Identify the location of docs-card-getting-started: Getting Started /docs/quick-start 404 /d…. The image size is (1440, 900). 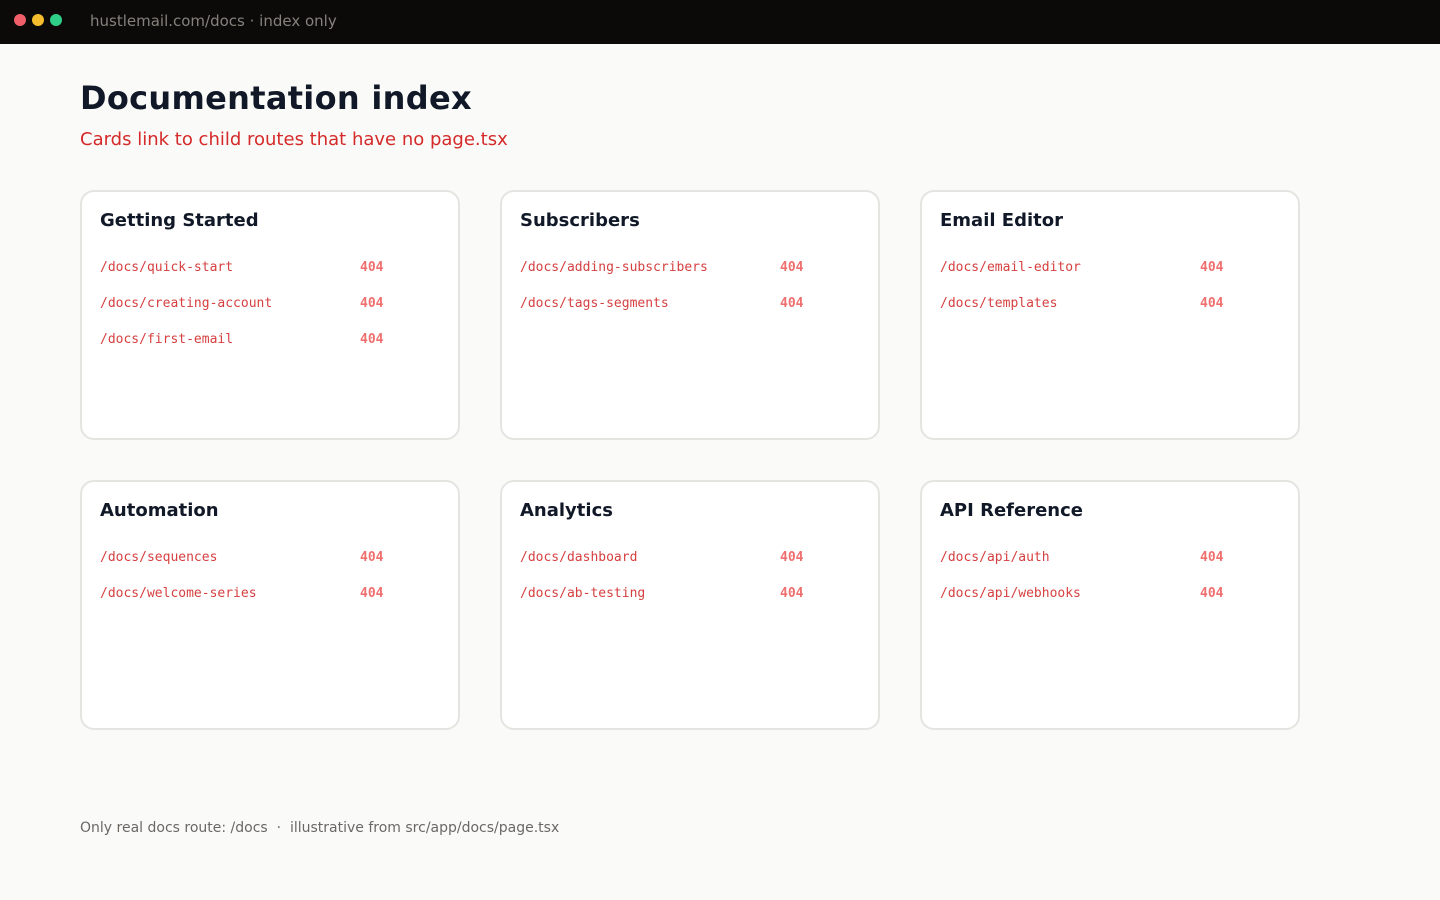
(270, 315).